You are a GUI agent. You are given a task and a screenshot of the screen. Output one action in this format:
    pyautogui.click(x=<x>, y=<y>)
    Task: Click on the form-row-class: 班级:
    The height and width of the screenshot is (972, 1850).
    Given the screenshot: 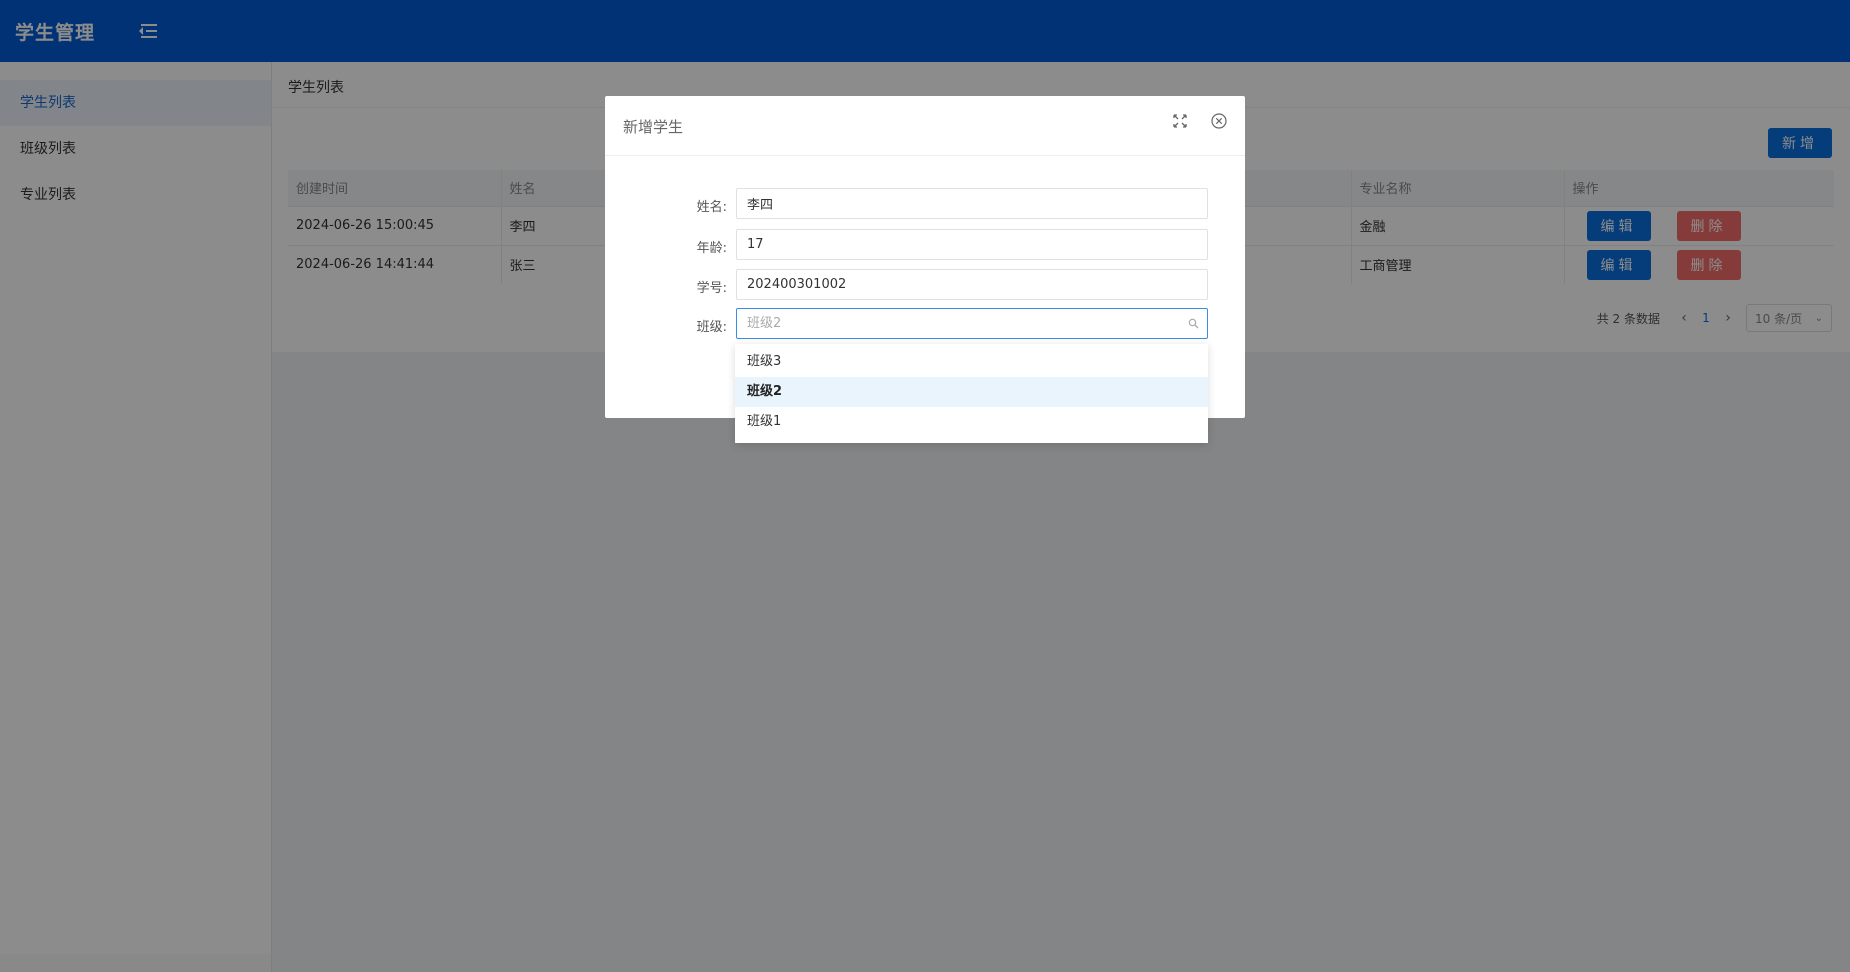 What is the action you would take?
    pyautogui.click(x=925, y=324)
    